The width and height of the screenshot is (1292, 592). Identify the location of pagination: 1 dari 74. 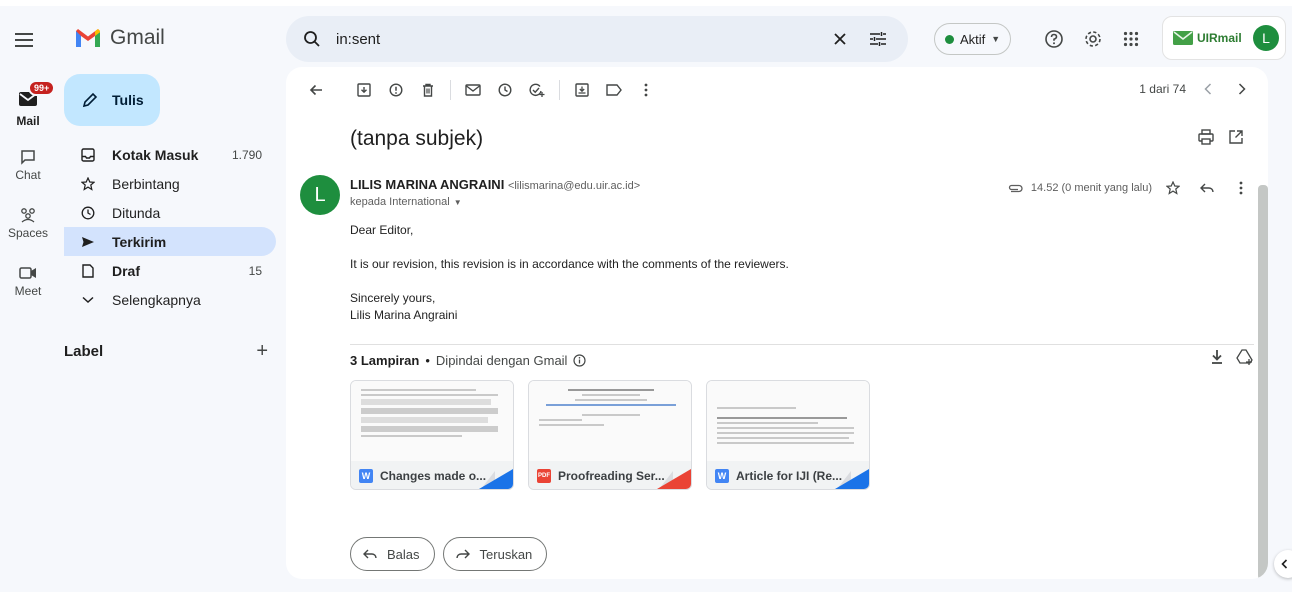
(1196, 89).